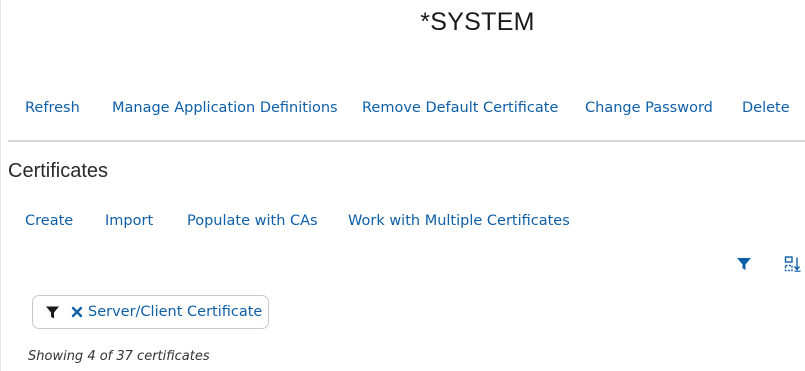  I want to click on create-link: Create, so click(49, 221).